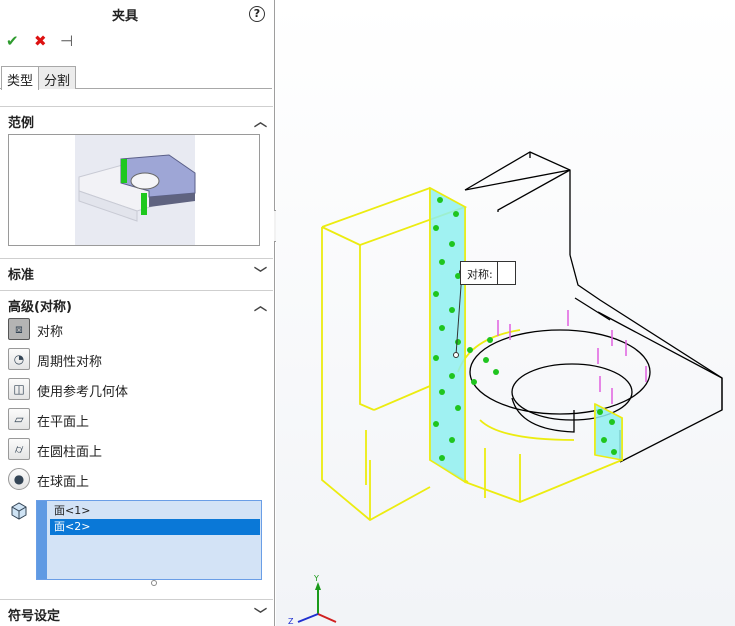 This screenshot has width=735, height=626. I want to click on symmetry-callout: 对称:, so click(488, 273).